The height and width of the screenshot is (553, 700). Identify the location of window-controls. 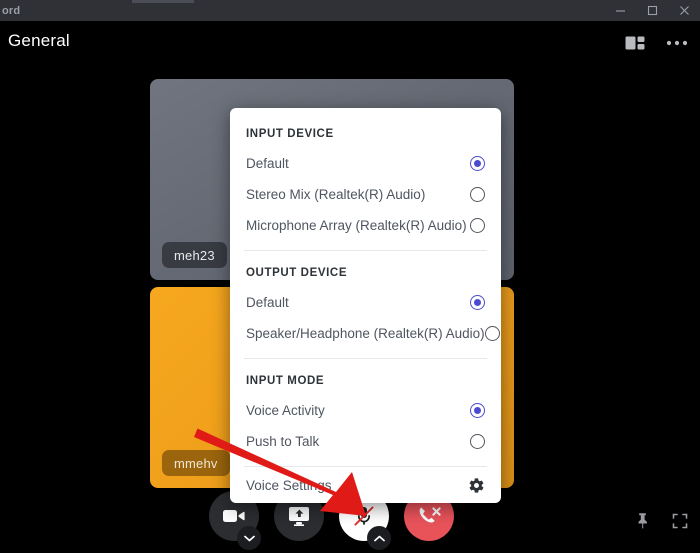
(652, 10).